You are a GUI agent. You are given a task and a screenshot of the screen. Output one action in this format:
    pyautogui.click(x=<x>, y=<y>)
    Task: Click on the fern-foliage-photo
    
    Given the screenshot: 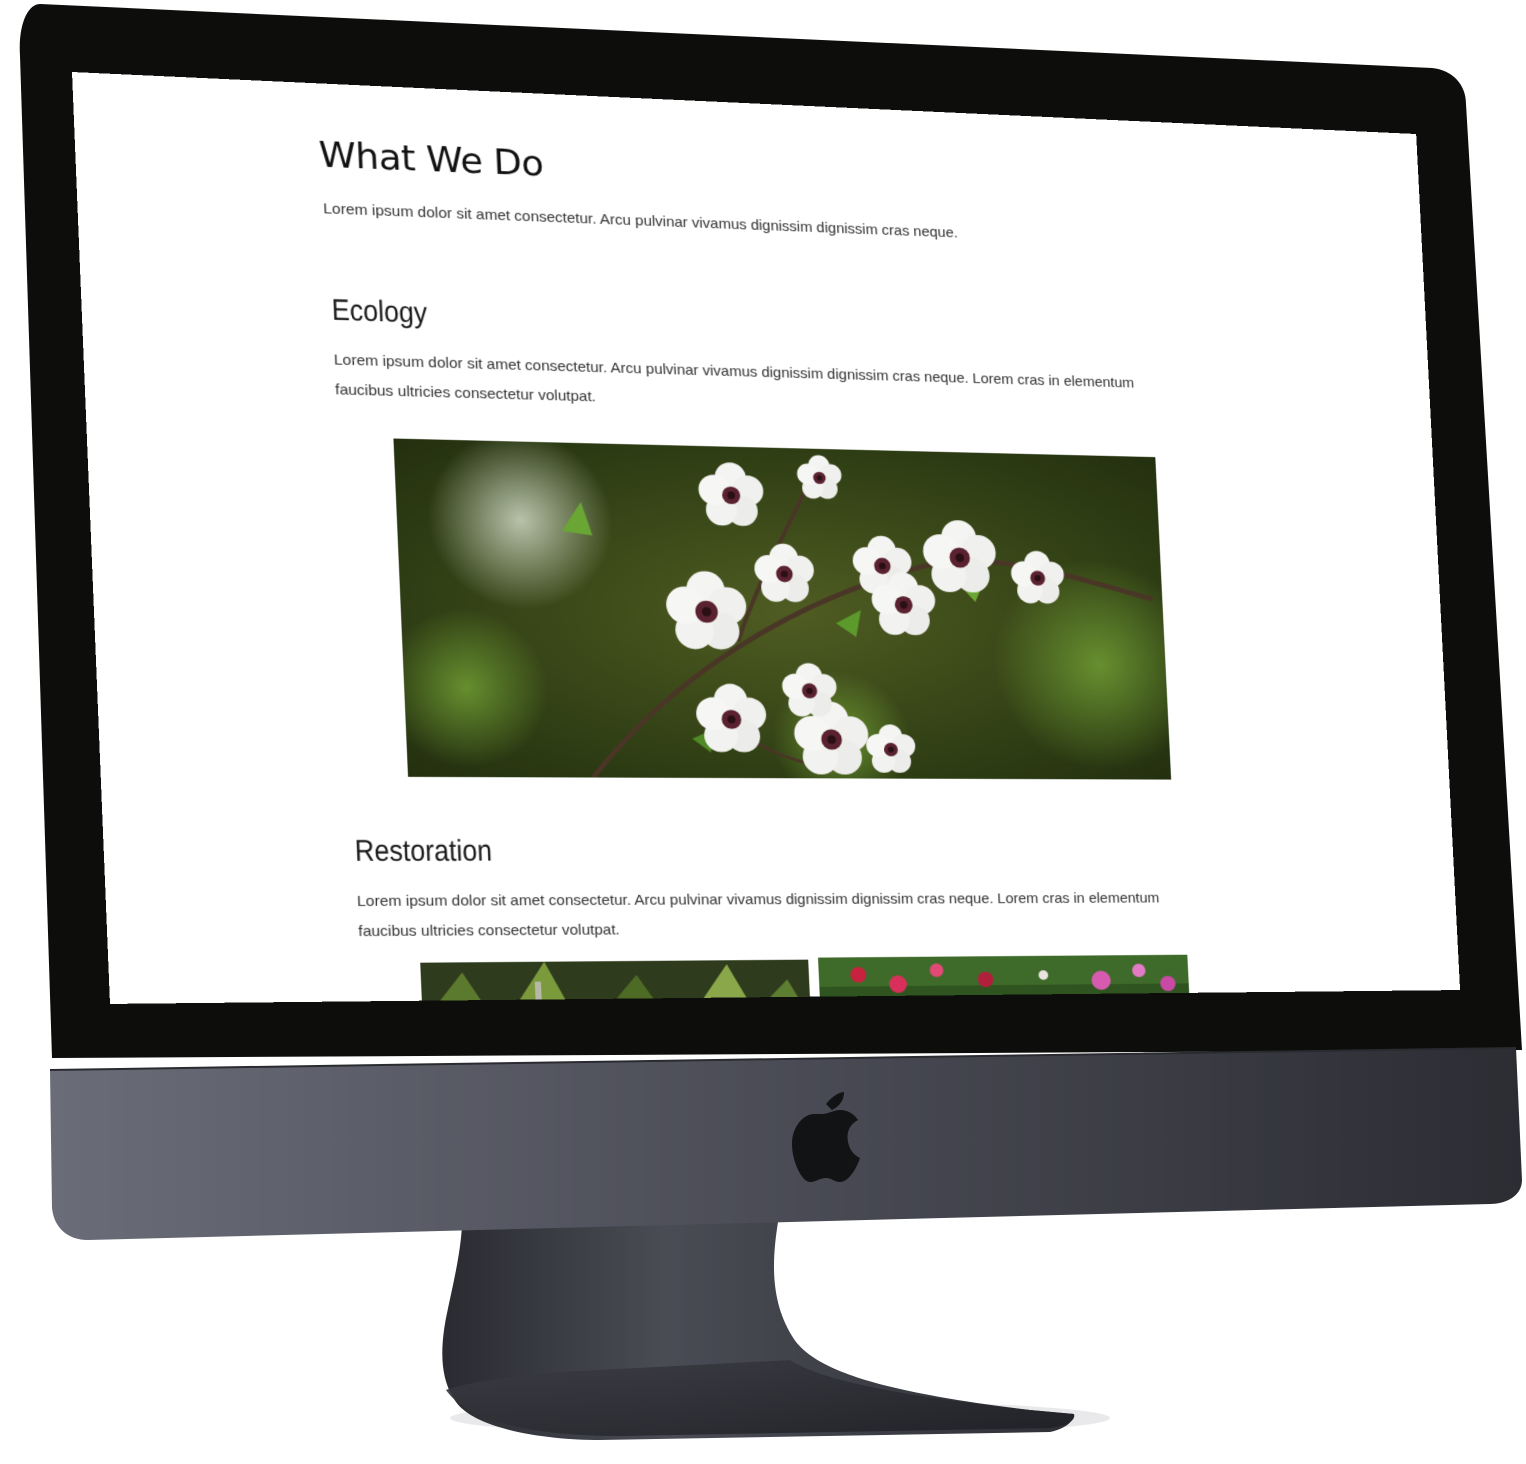 What is the action you would take?
    pyautogui.click(x=615, y=982)
    